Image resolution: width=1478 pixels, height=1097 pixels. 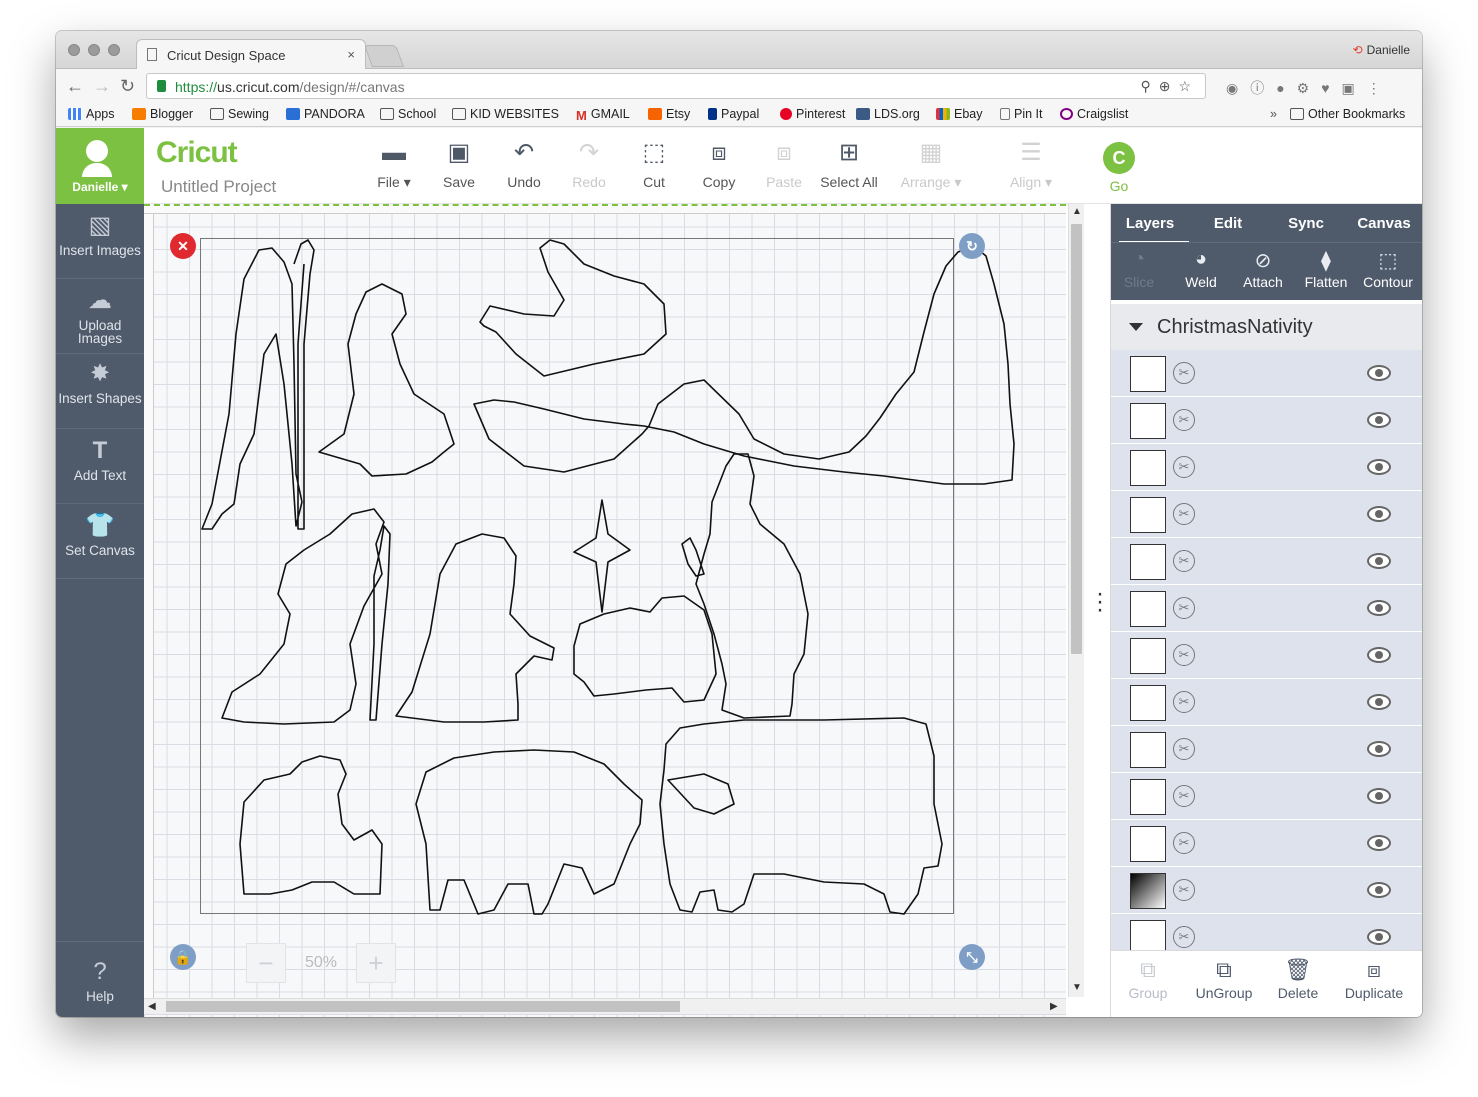 I want to click on bookmark-overflow-icon: », so click(x=1273, y=114).